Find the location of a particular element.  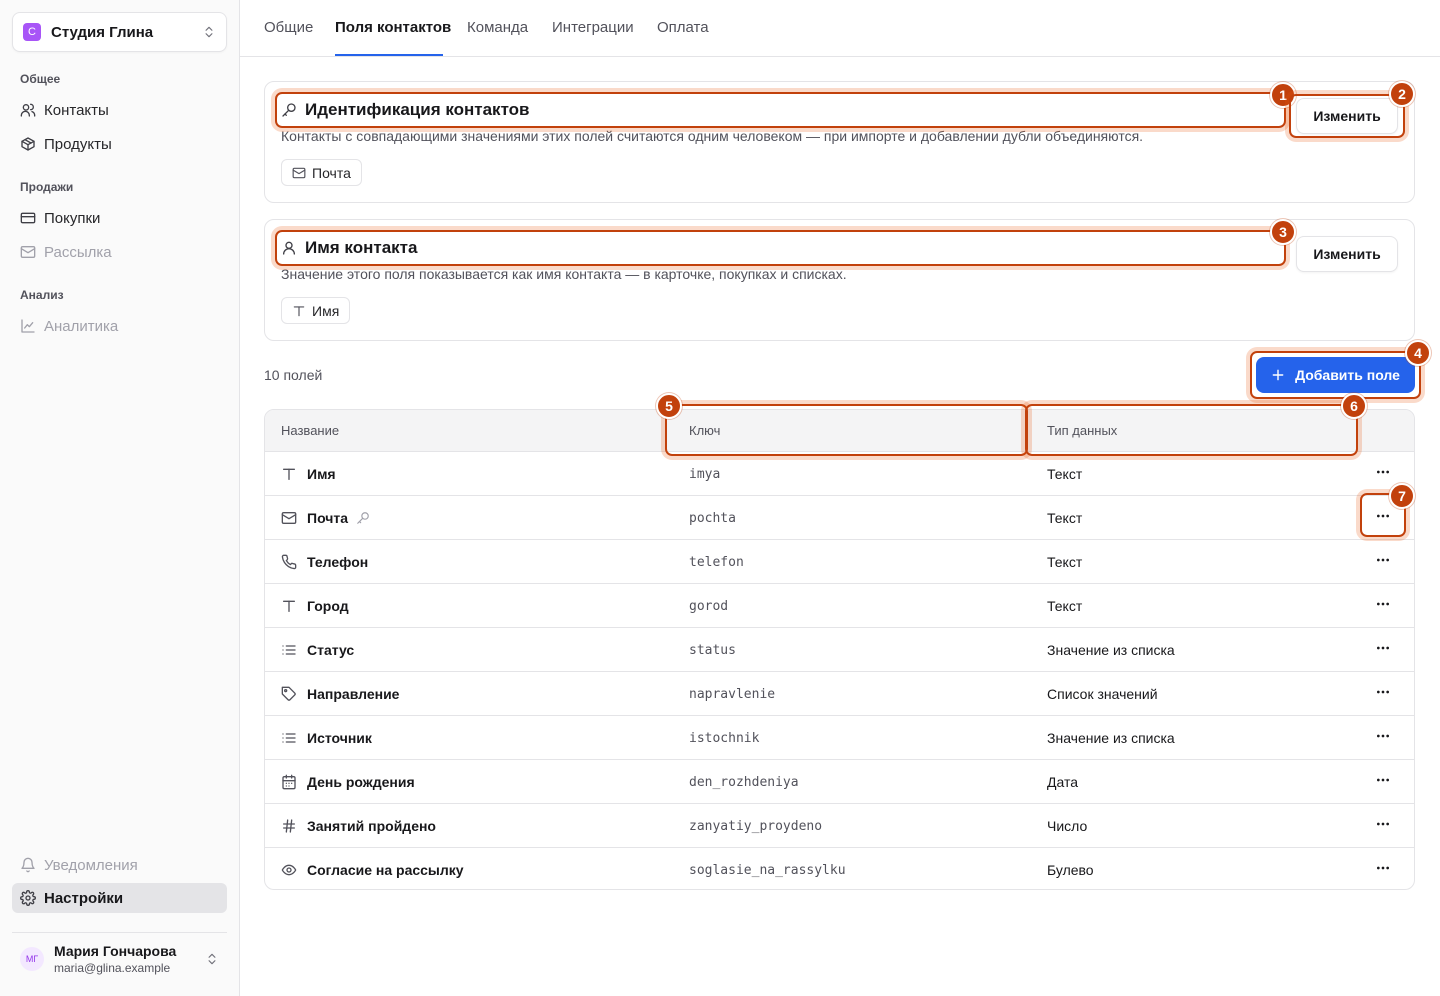

workspace-switcher: С Студия Глина is located at coordinates (119, 32).